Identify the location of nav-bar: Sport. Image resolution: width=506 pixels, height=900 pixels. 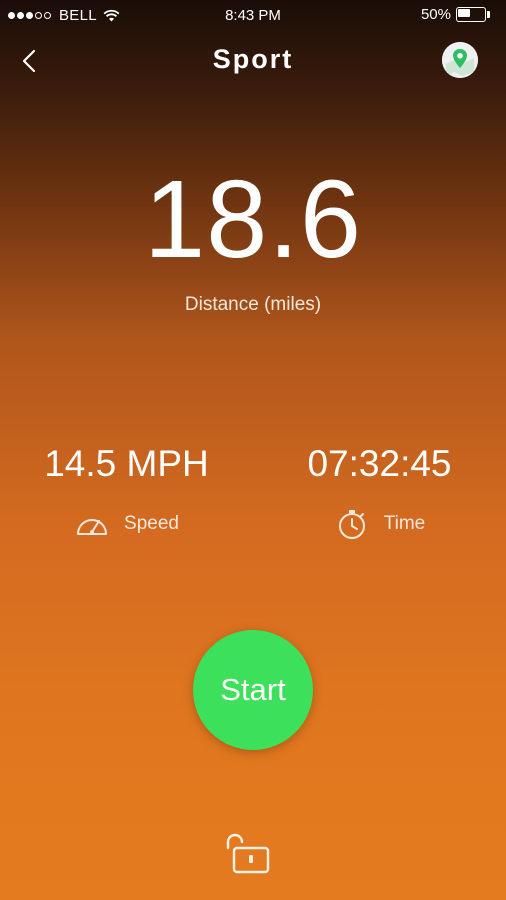
(253, 61).